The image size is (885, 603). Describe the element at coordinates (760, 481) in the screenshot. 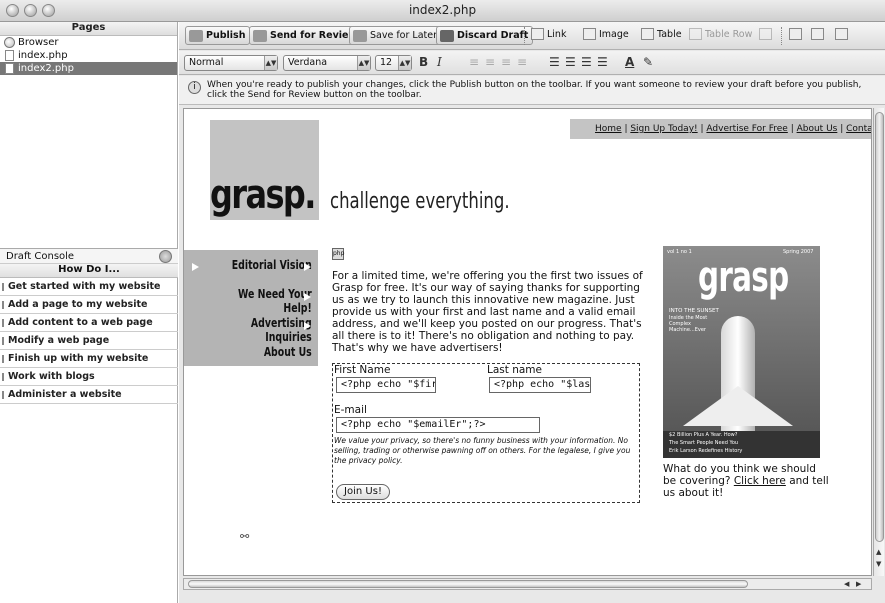

I see `click-here-link: Click here` at that location.